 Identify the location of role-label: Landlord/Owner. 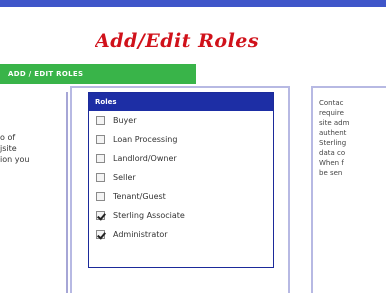
(145, 158).